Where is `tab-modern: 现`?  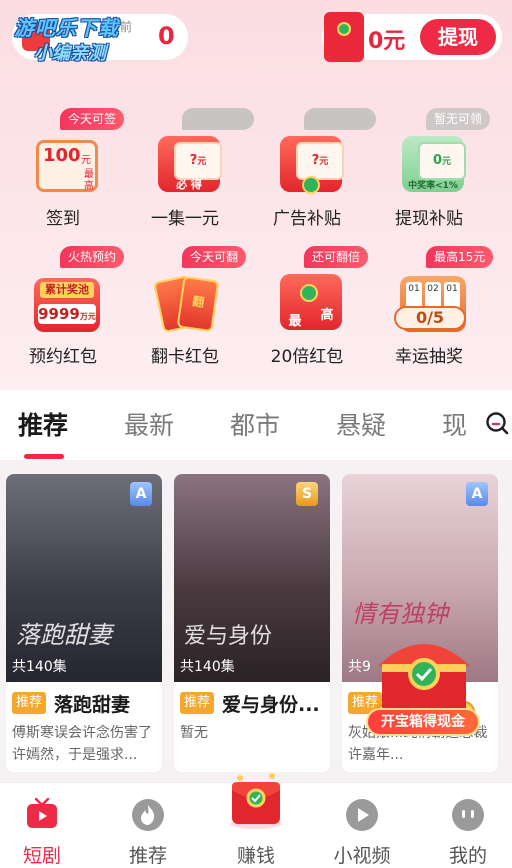
tab-modern: 现 is located at coordinates (454, 424).